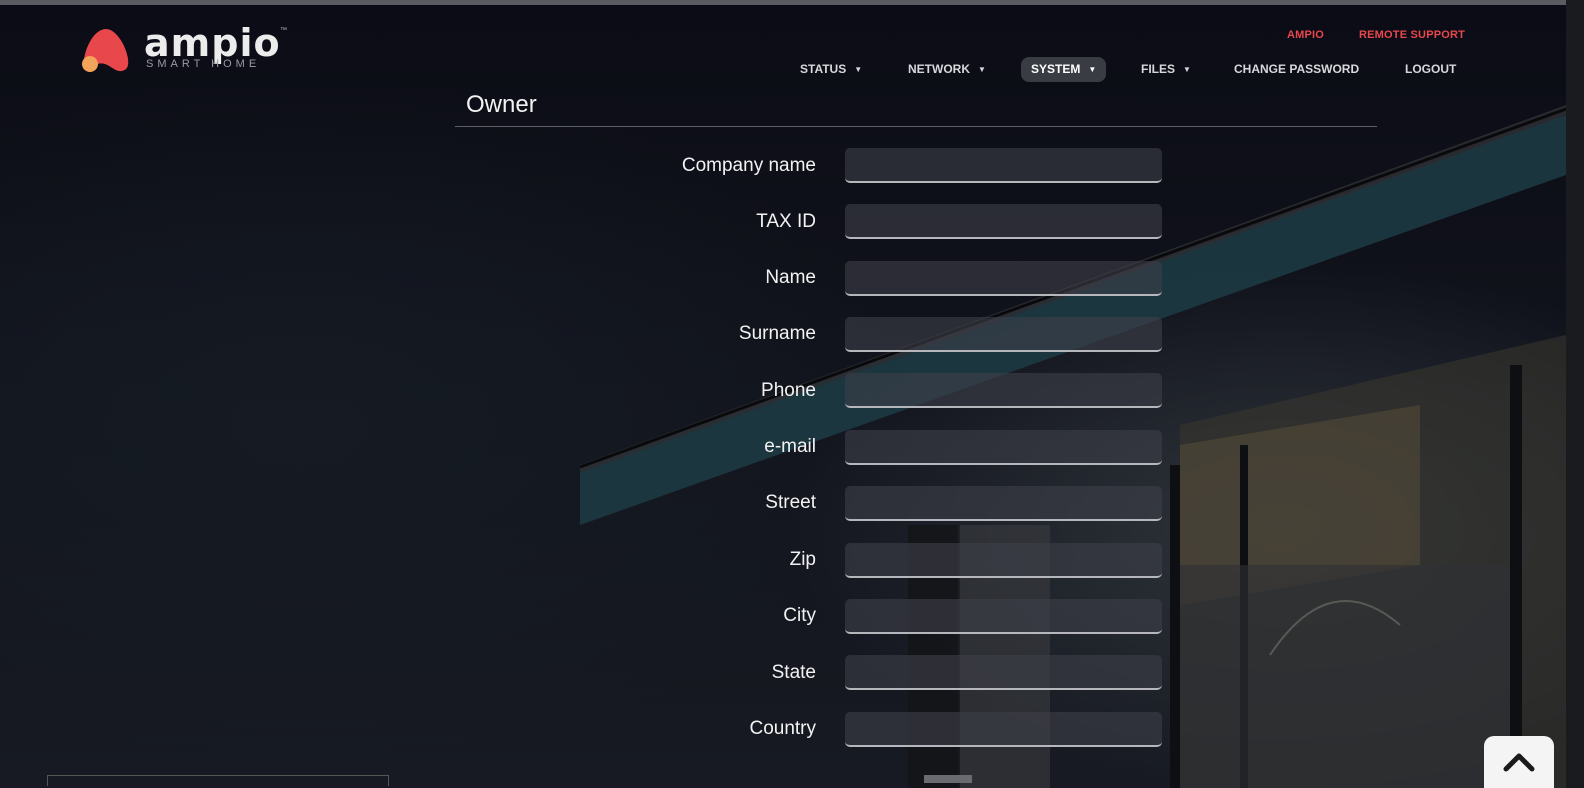 The image size is (1584, 788). Describe the element at coordinates (790, 502) in the screenshot. I see `label-street: Street` at that location.